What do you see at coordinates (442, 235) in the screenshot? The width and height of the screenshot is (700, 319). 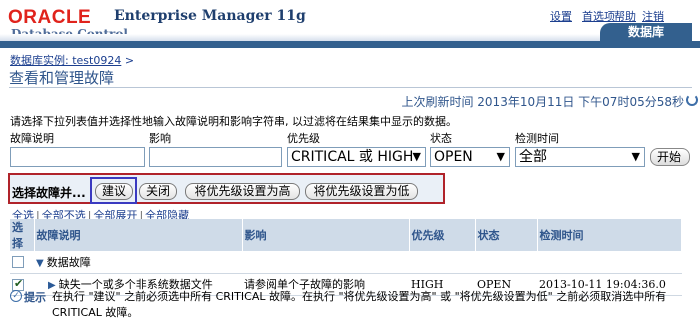 I see `col-priority: 优先级` at bounding box center [442, 235].